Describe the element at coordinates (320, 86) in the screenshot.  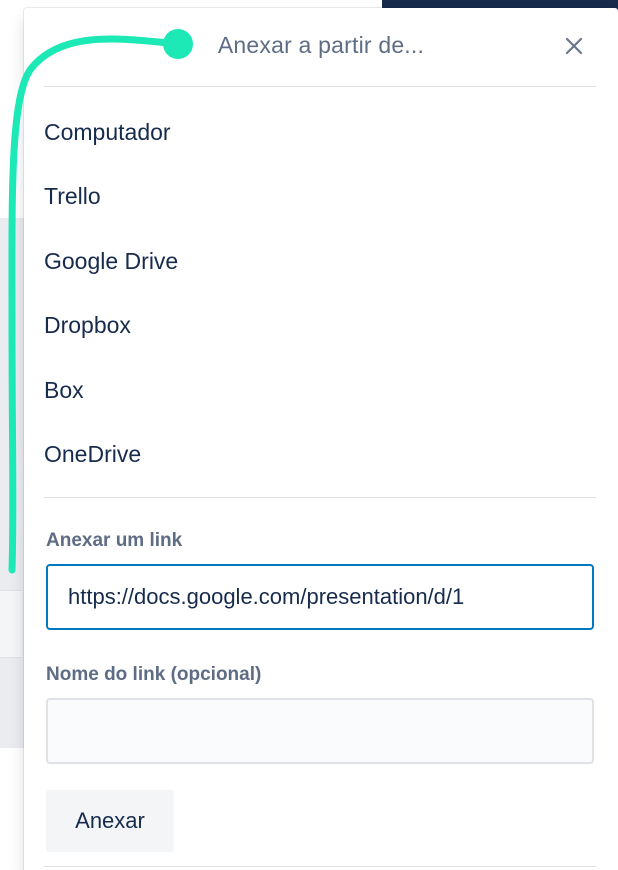
I see `header-divider` at that location.